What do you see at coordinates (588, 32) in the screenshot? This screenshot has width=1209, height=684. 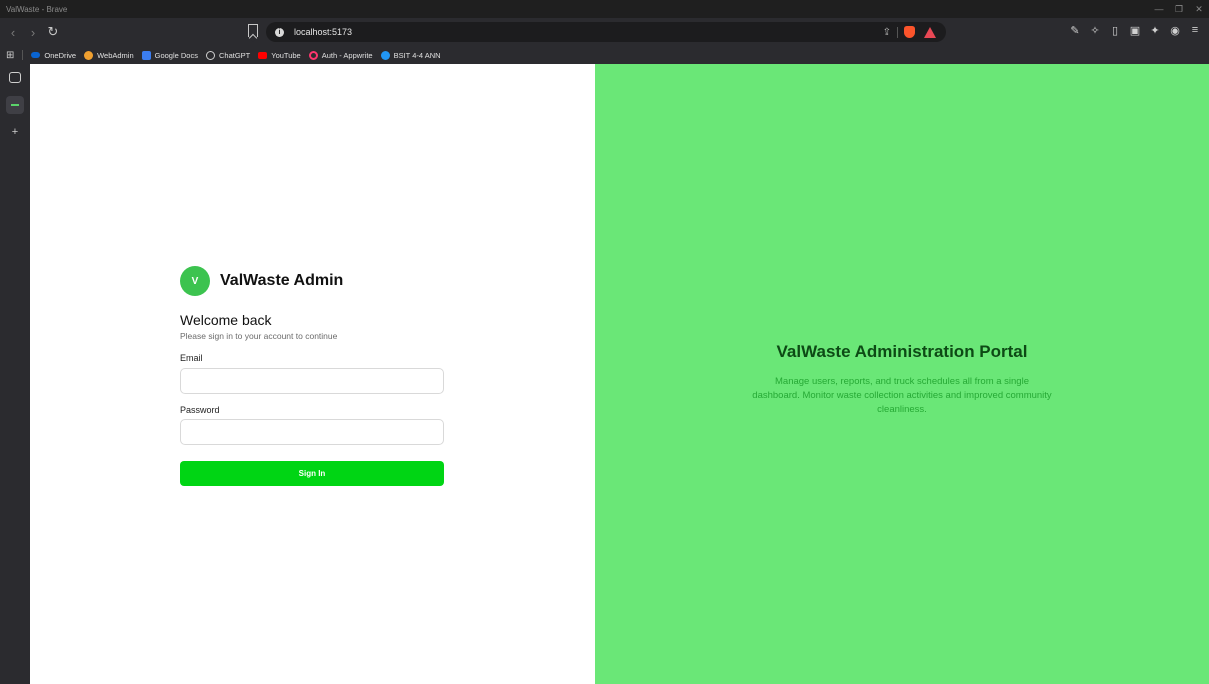 I see `url-text: localhost:5173` at bounding box center [588, 32].